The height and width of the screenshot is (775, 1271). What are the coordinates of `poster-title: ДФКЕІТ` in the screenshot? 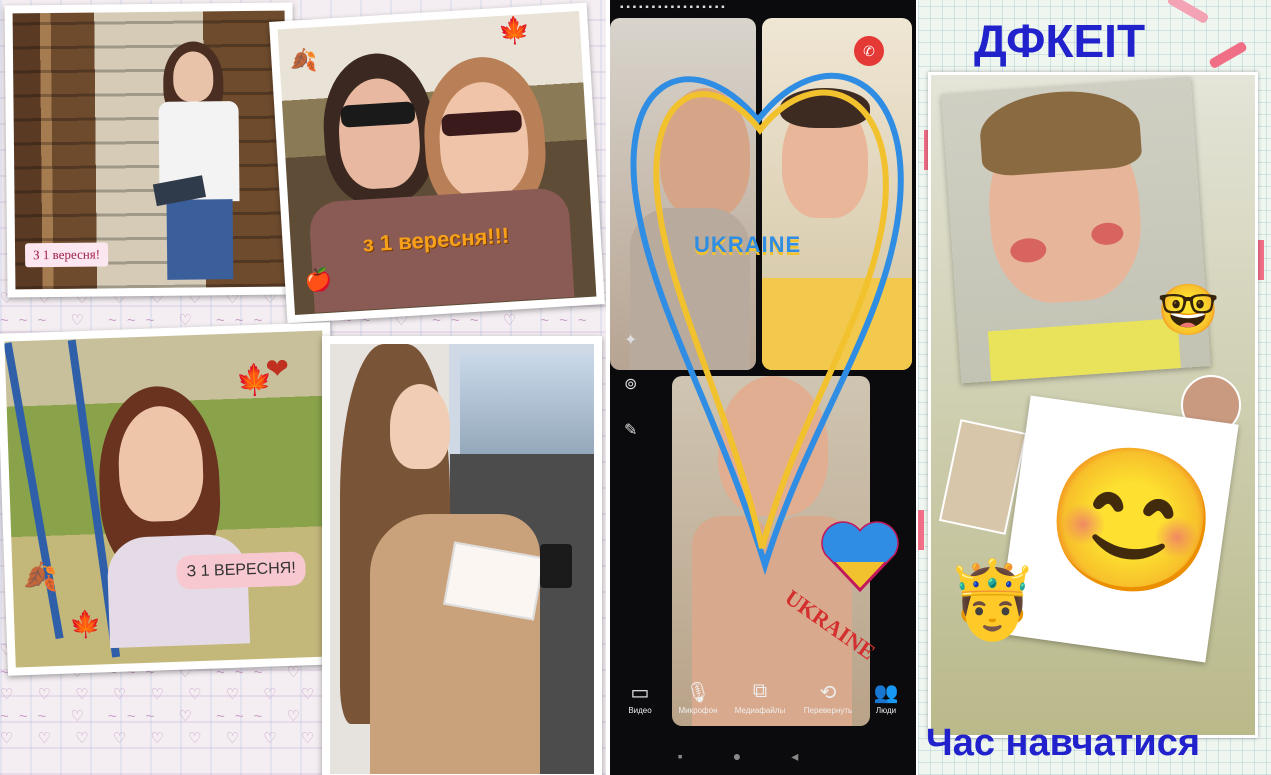 It's located at (1060, 41).